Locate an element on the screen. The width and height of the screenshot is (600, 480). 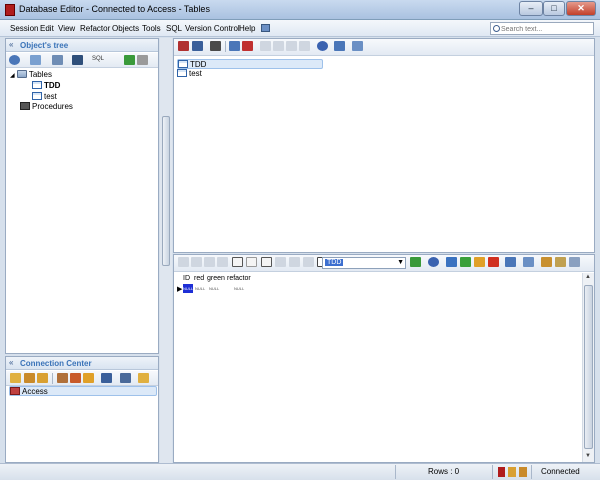
new-connection-icon is located at coordinates (15, 378).